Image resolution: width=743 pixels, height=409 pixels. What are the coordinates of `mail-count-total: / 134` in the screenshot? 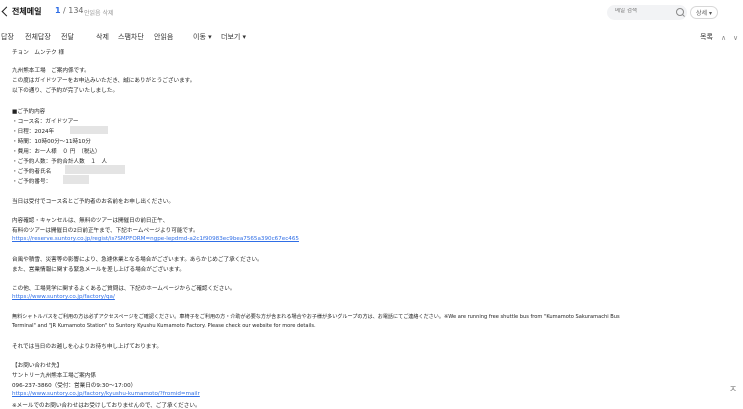 It's located at (73, 10).